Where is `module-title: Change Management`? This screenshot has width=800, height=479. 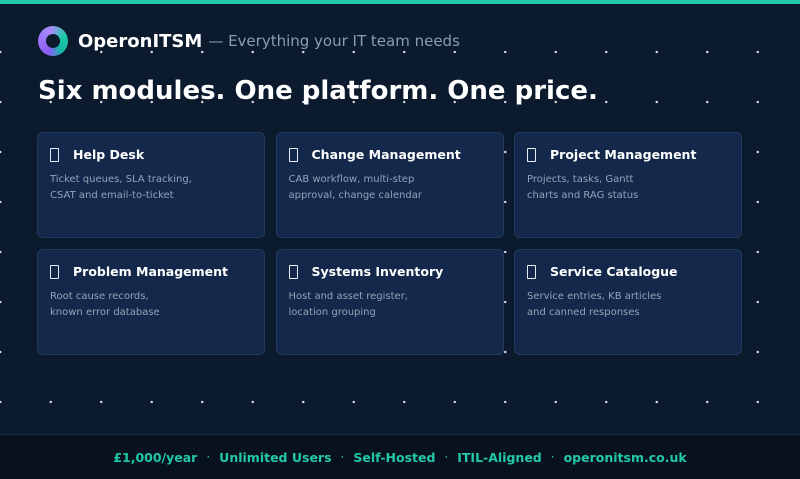
module-title: Change Management is located at coordinates (386, 154).